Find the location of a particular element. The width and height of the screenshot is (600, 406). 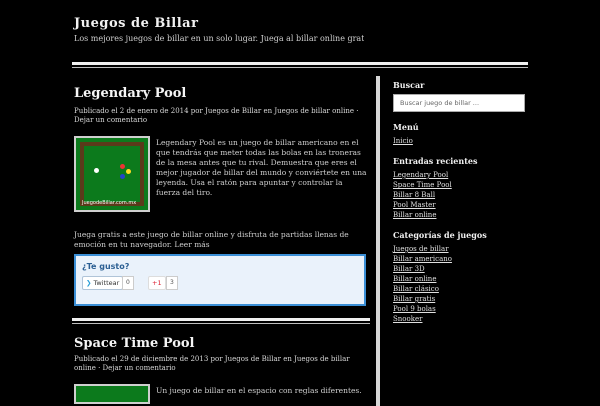

thumbnail-caption: JuegodeBillar.com.mx is located at coordinates (109, 203).